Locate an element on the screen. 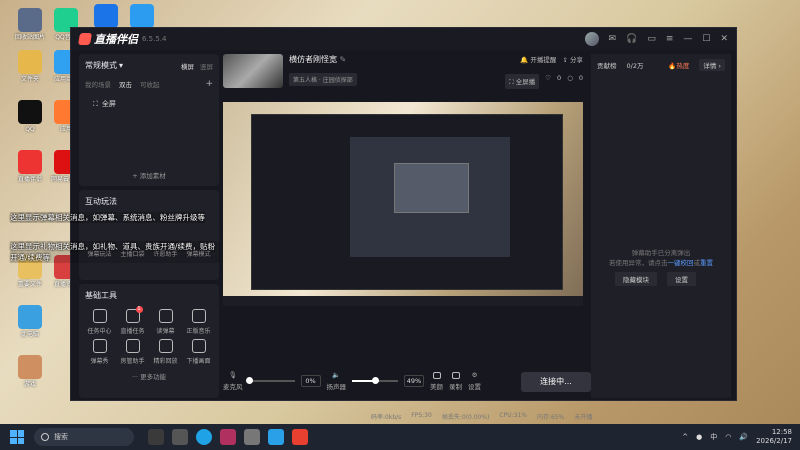 Image resolution: width=800 pixels, height=450 pixels. minimize-icon: — is located at coordinates (687, 39).